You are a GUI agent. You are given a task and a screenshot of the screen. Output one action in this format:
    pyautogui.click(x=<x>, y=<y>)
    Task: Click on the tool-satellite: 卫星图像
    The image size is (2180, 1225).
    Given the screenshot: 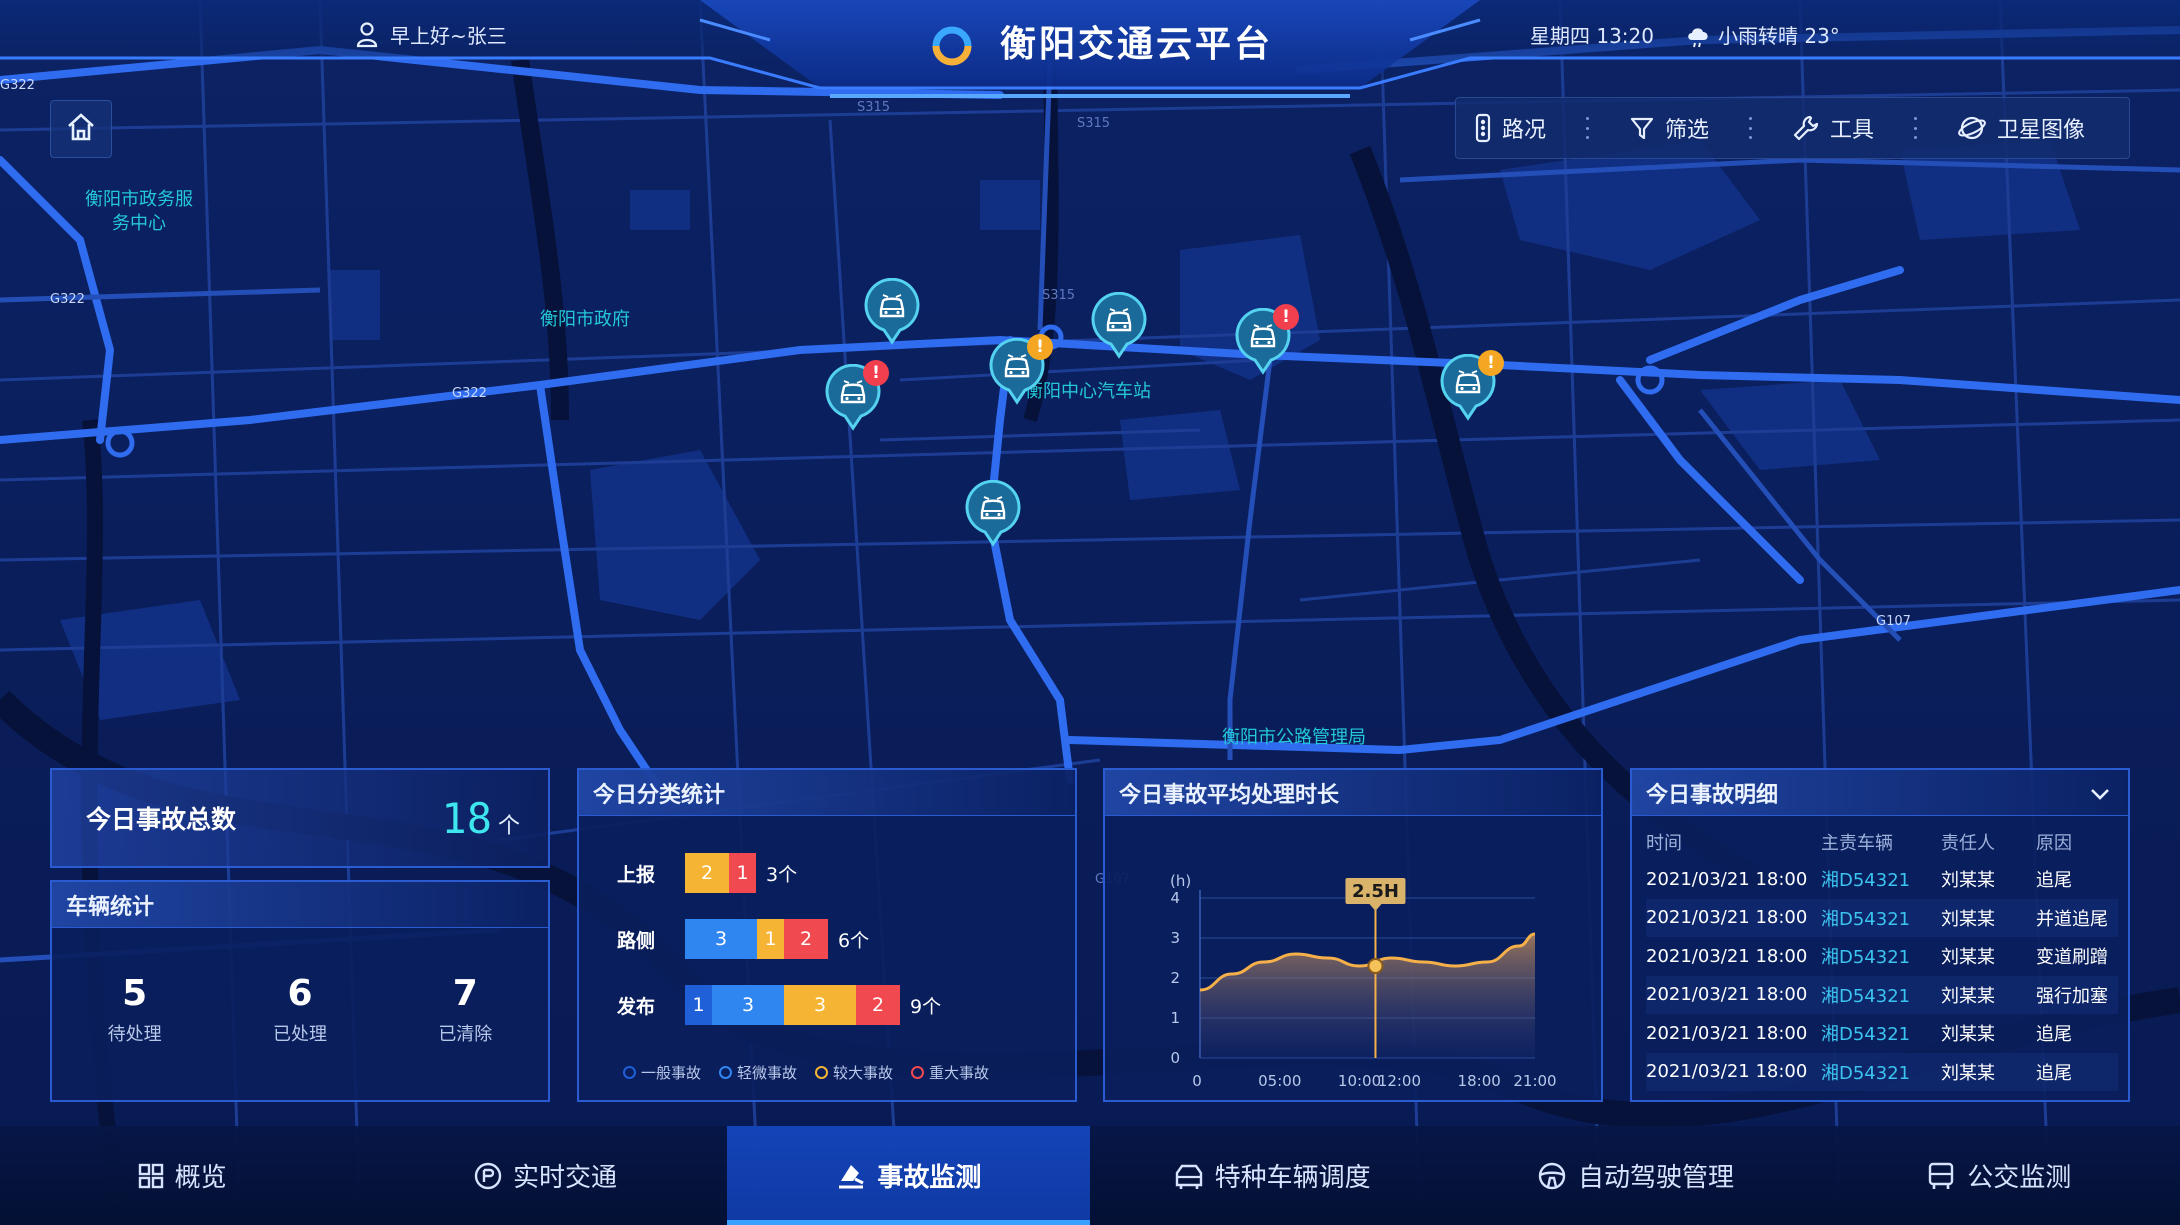 What is the action you would take?
    pyautogui.click(x=2021, y=128)
    